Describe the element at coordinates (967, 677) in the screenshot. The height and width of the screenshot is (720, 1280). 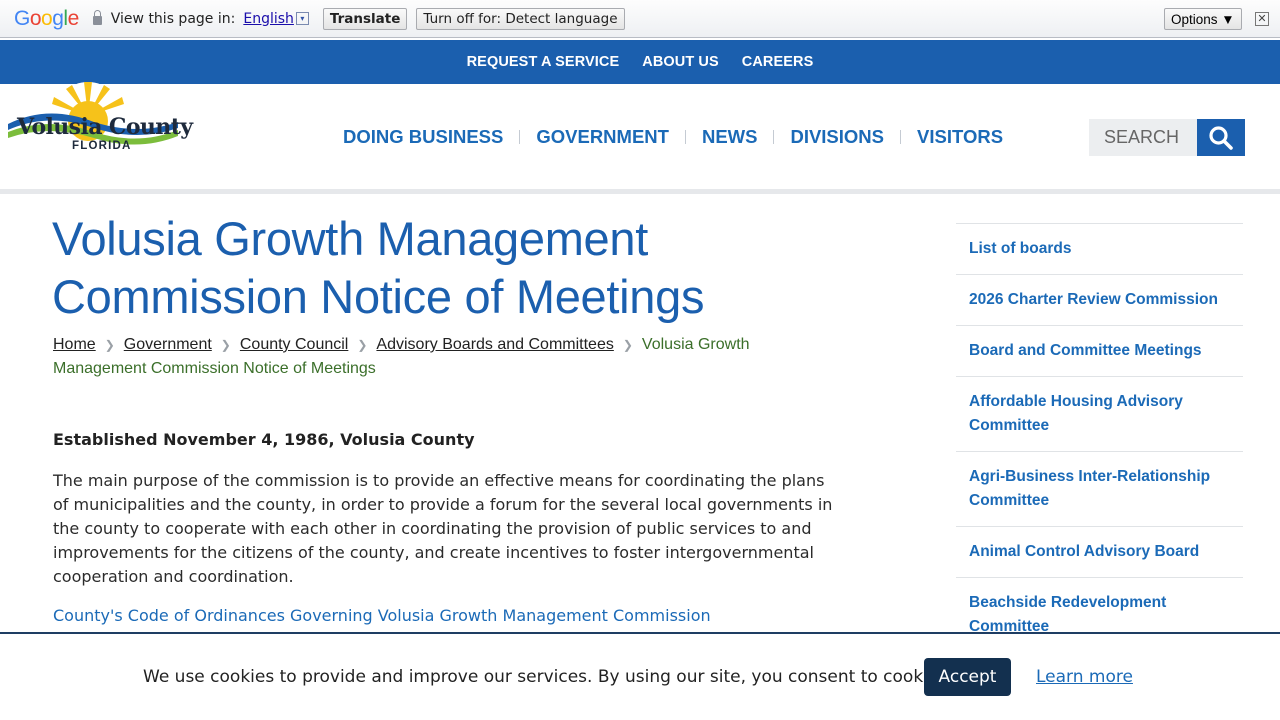
I see `accept-cookies-button: Accept` at that location.